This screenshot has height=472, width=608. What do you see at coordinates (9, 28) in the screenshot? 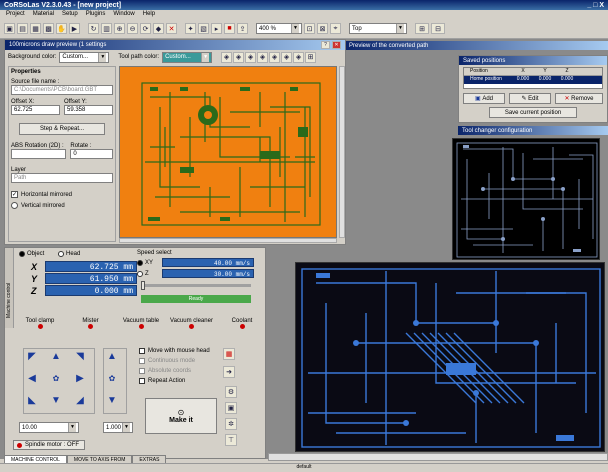
I see `new-icon: ▣` at bounding box center [9, 28].